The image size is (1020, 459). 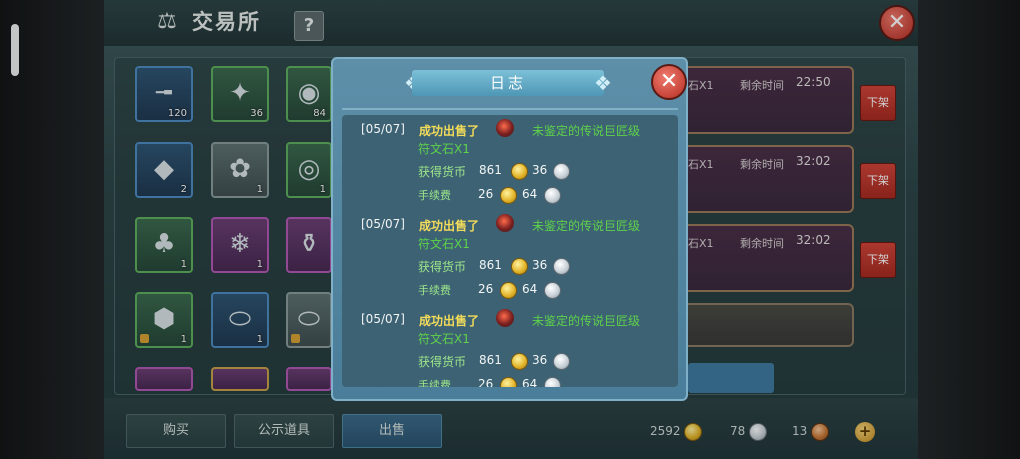 I want to click on ornament-right-icon: ❖, so click(x=603, y=83).